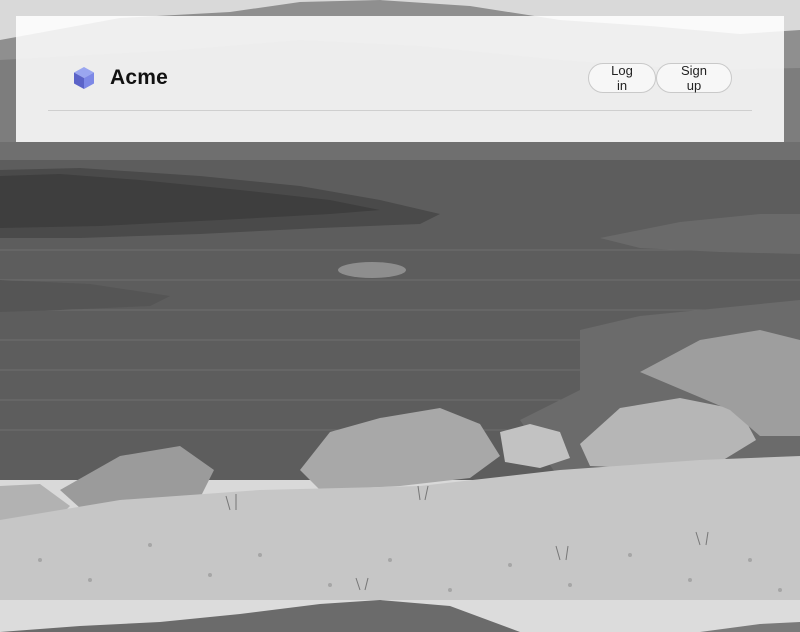  I want to click on cube-icon, so click(84, 78).